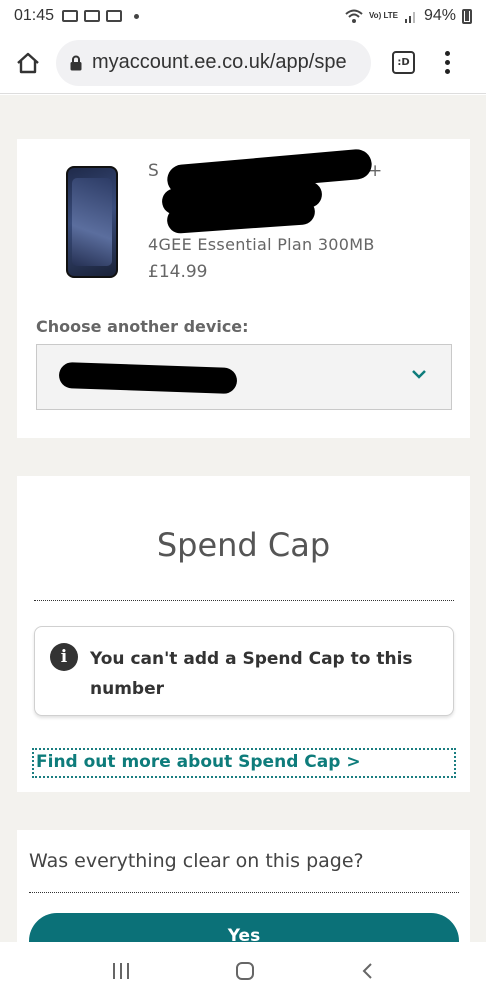  Describe the element at coordinates (243, 16) in the screenshot. I see `status-bar: 01:45 Vo) LTE 94%` at that location.